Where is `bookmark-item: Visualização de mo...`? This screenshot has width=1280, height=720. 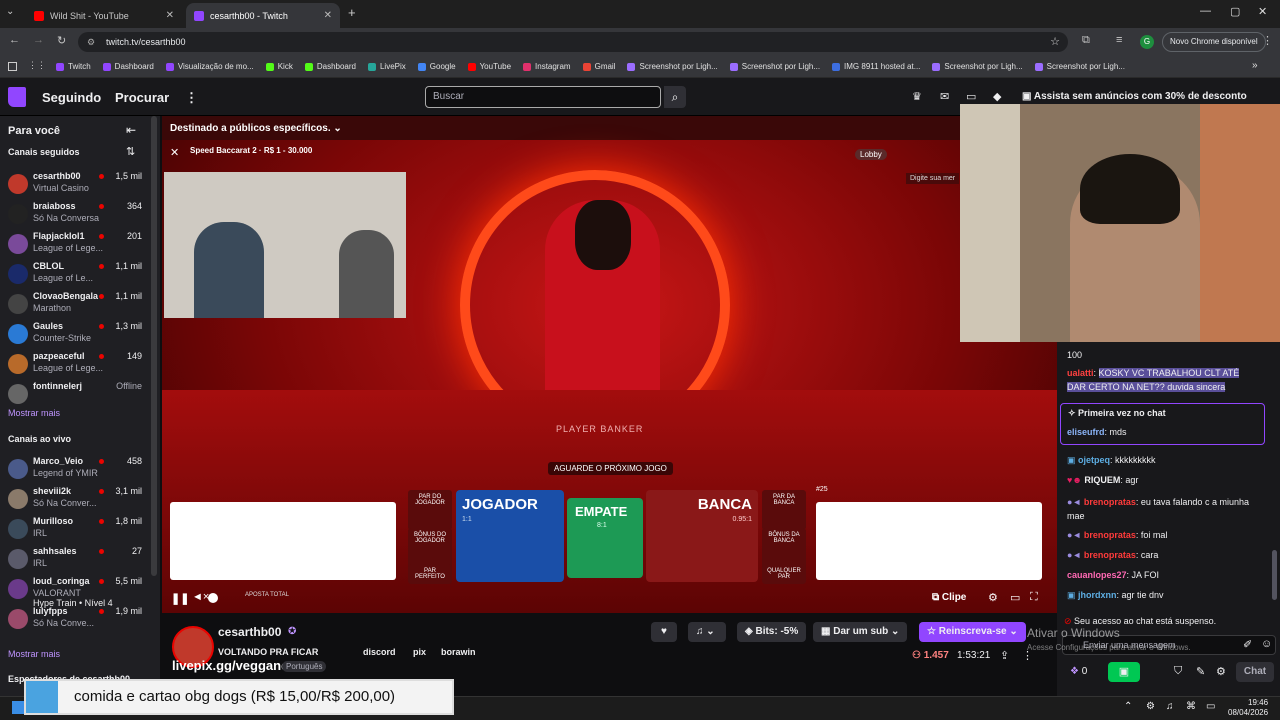 bookmark-item: Visualização de mo... is located at coordinates (209, 66).